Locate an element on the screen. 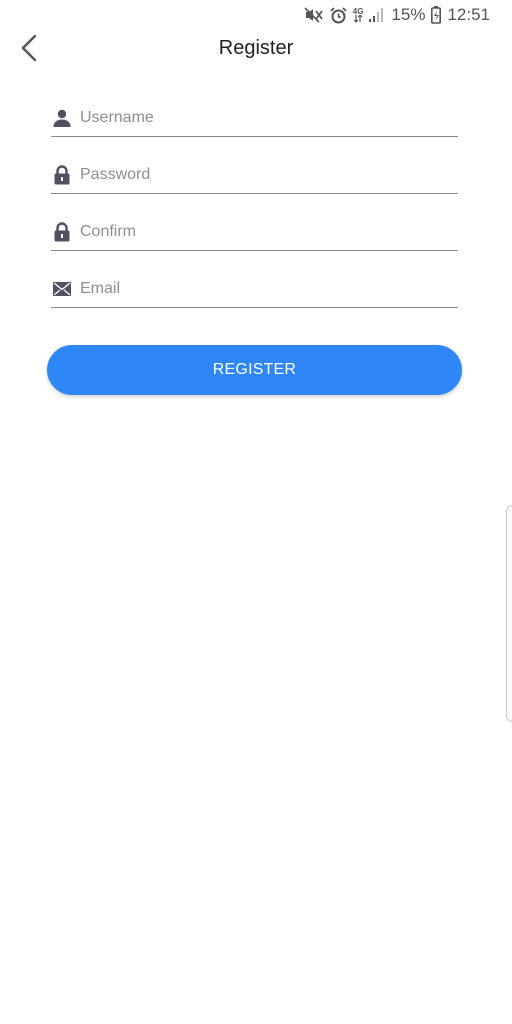  status-bar: 4G 15% 12:51 is located at coordinates (256, 15).